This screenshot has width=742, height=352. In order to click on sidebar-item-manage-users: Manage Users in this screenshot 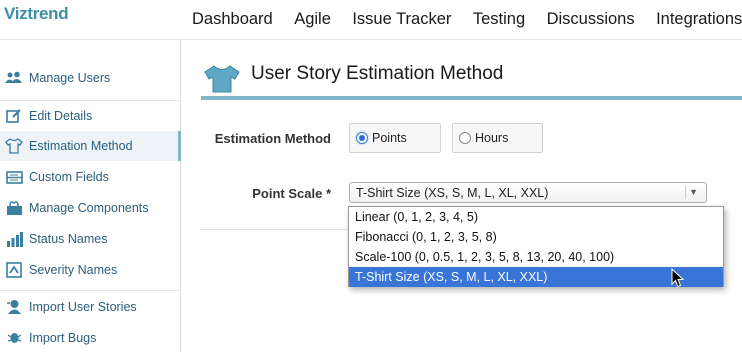, I will do `click(90, 78)`.